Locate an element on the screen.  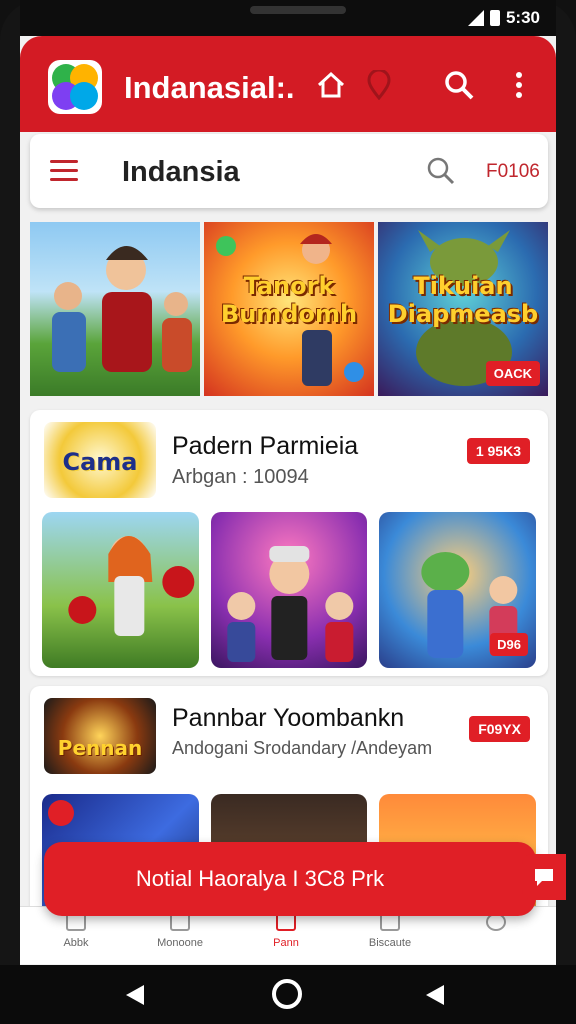
nav-item is located at coordinates (496, 925).